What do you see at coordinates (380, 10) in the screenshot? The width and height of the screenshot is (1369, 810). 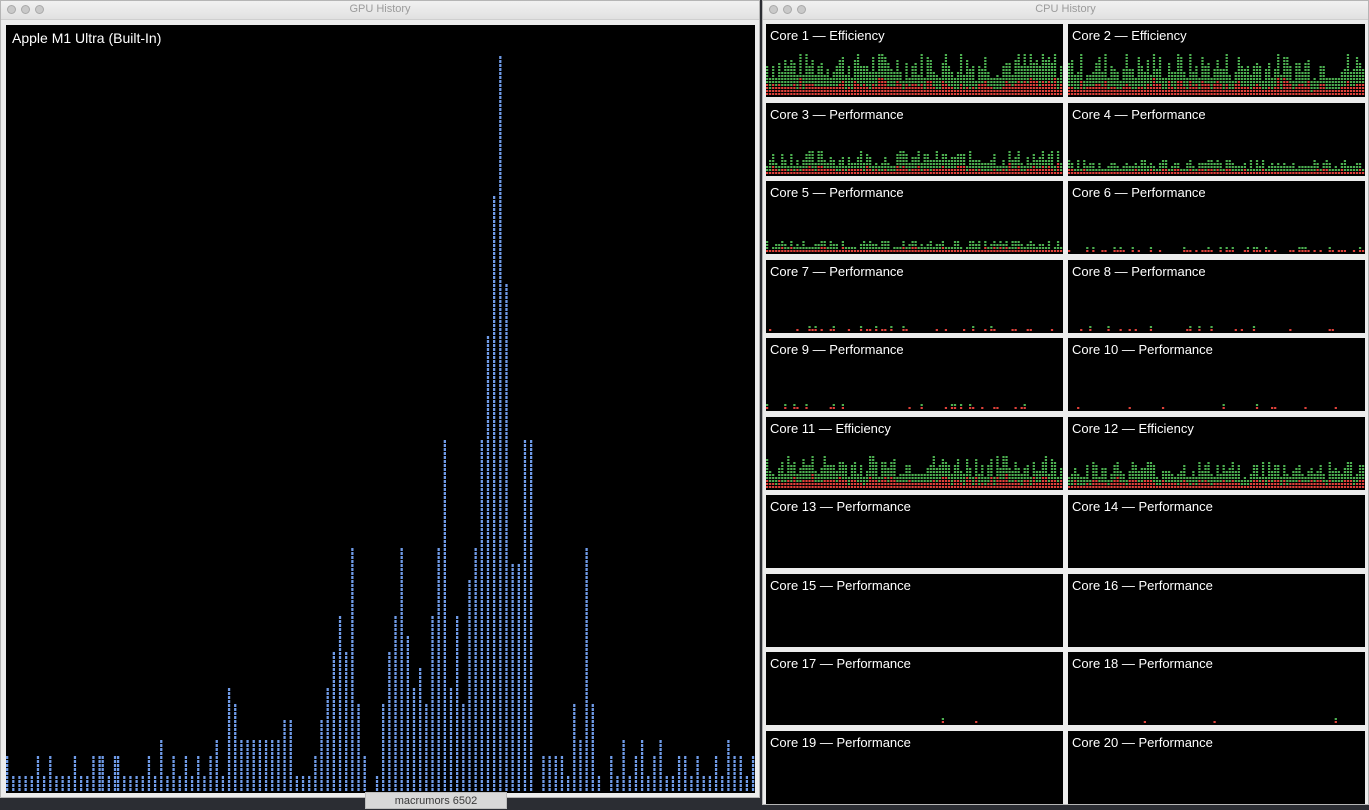 I see `gpu-window-titlebar: GPU History` at bounding box center [380, 10].